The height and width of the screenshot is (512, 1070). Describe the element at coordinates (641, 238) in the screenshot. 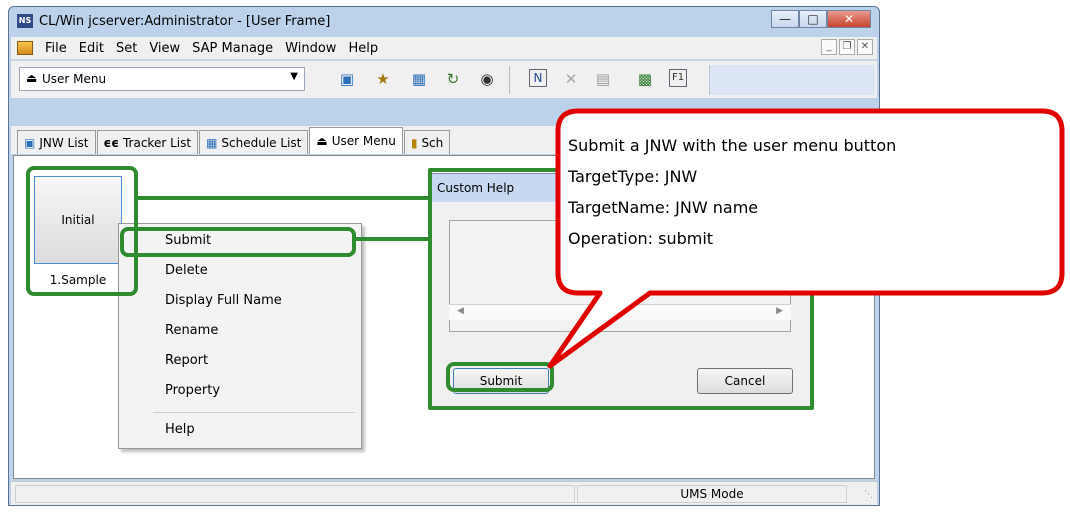

I see `callout-line: Operation: submit` at that location.